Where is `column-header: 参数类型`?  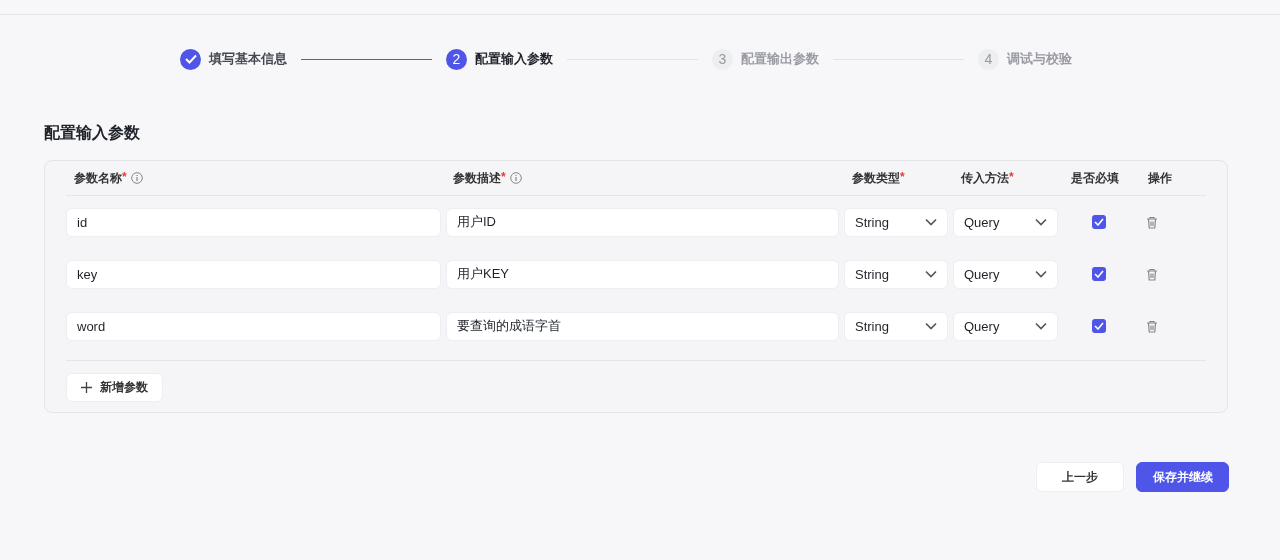 column-header: 参数类型 is located at coordinates (876, 178).